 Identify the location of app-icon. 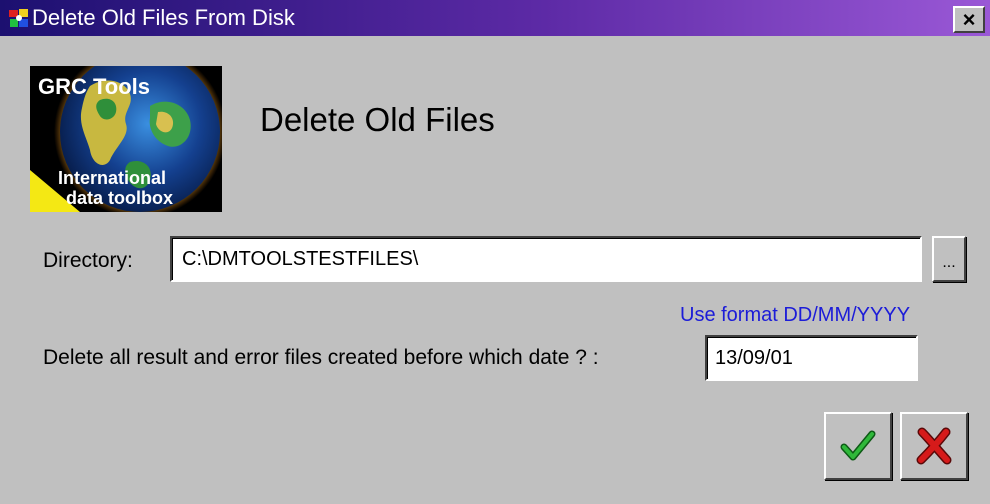
(18, 18).